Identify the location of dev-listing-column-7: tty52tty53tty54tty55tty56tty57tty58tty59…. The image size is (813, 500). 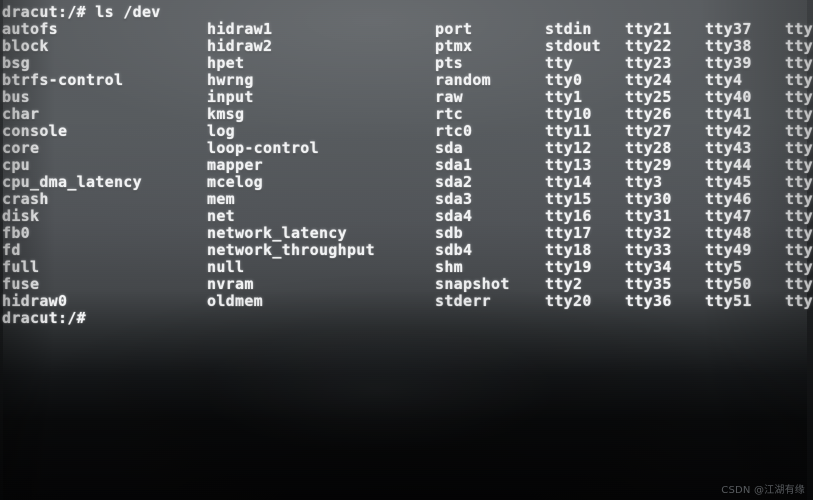
(799, 165).